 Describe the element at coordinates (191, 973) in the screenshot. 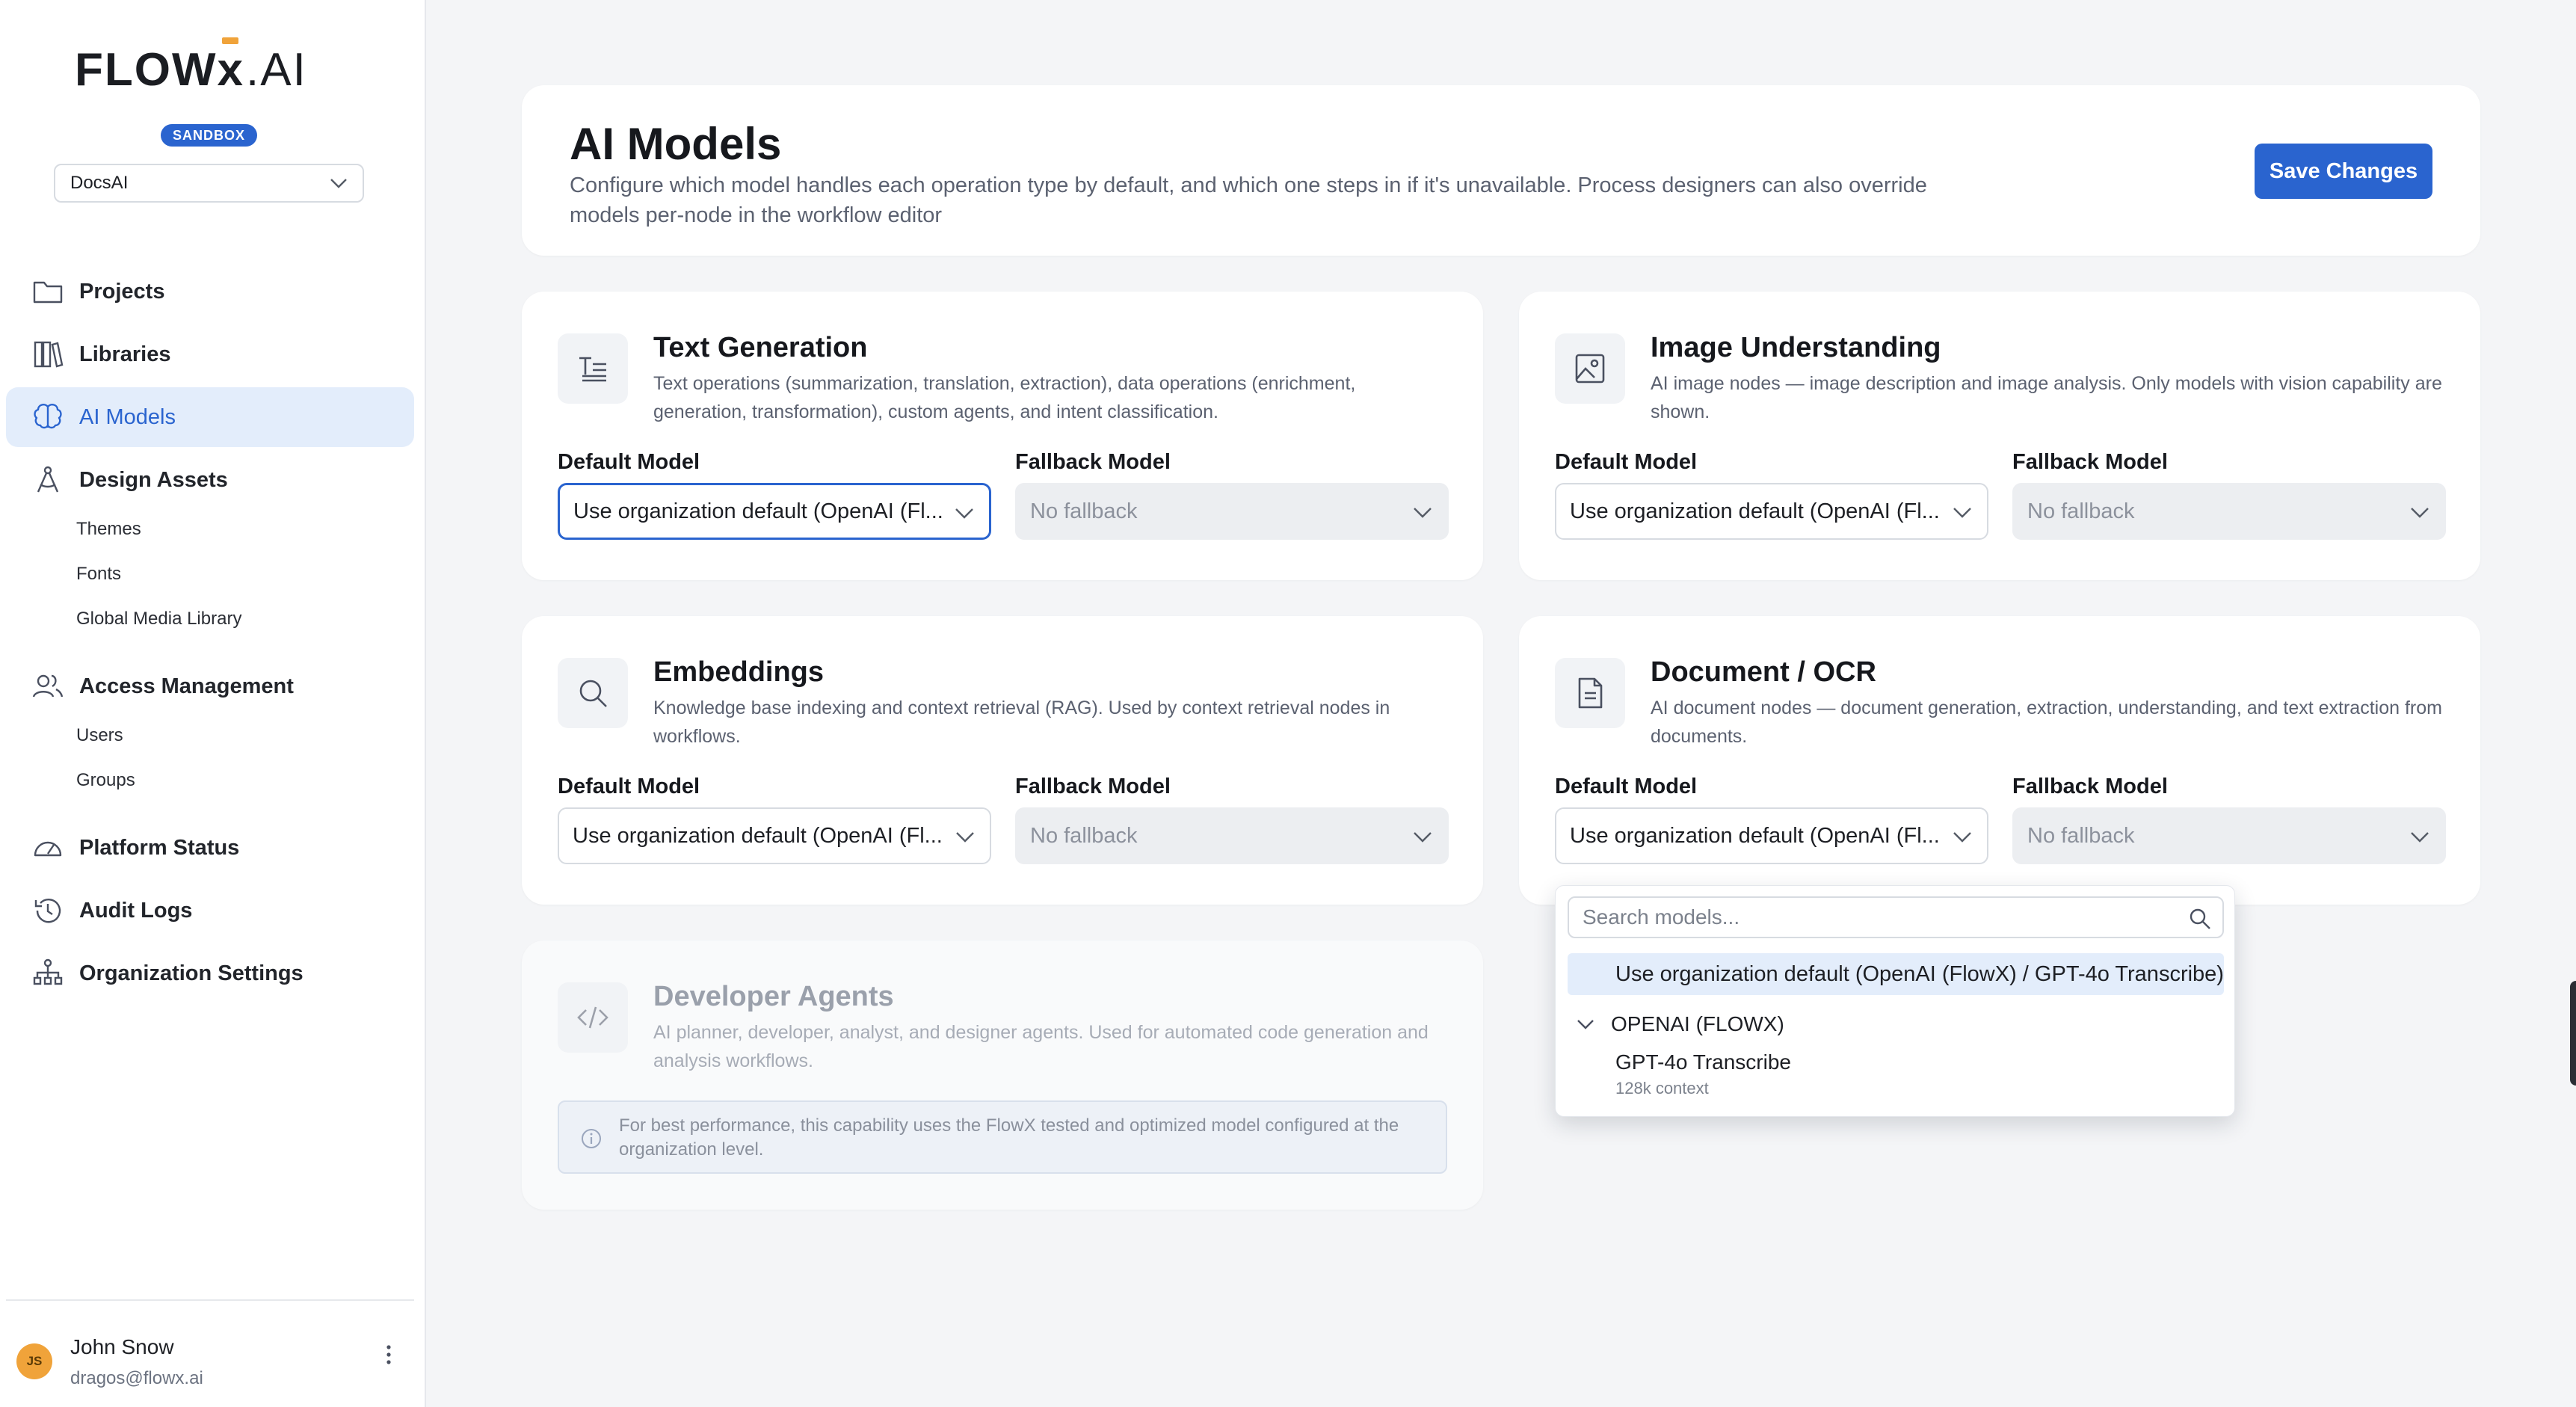

I see `sidebar-item-label: Organization Settings` at that location.